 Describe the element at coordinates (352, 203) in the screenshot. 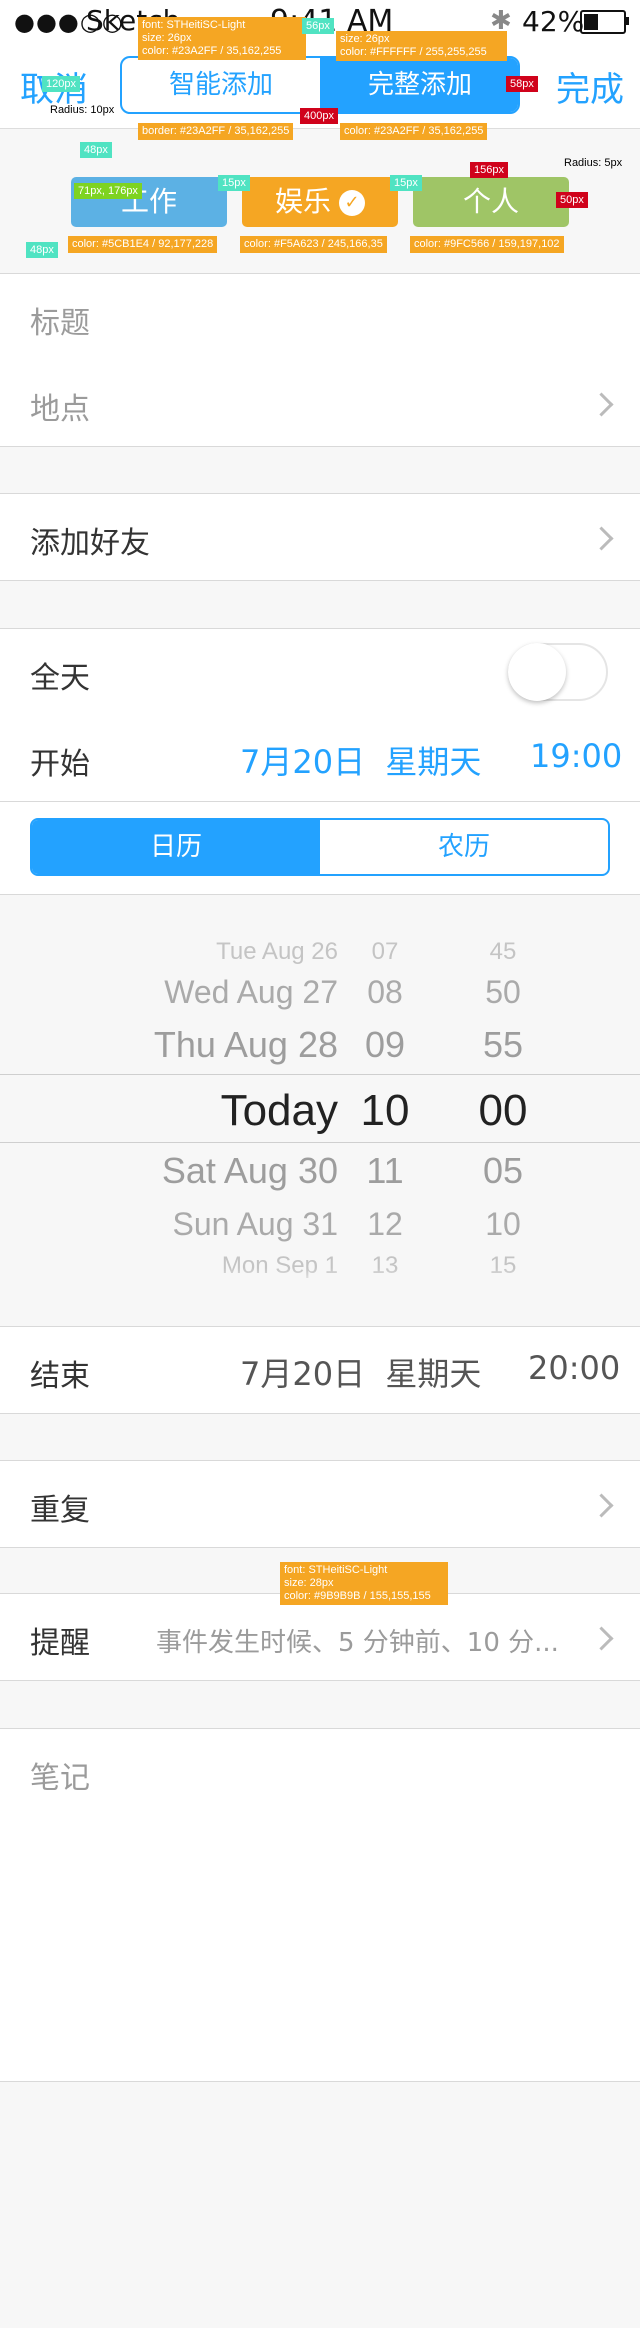

I see `checkmark-icon: ✓` at that location.